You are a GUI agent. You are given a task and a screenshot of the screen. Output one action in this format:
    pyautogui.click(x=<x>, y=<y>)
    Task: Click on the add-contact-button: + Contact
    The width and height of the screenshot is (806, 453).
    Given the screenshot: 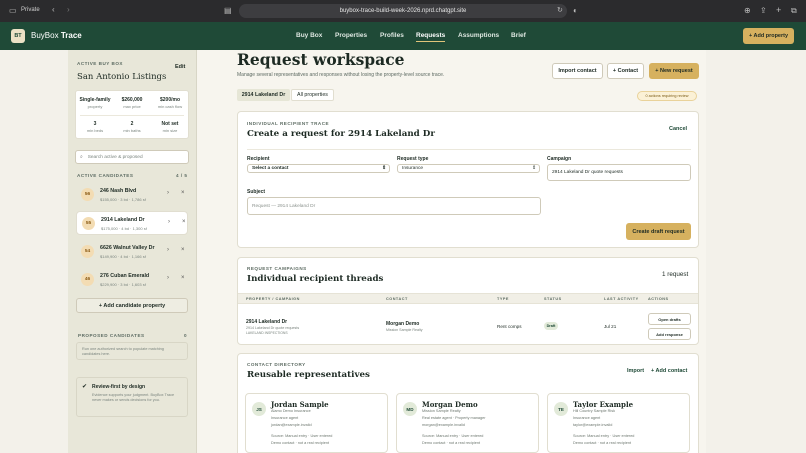 What is the action you would take?
    pyautogui.click(x=625, y=71)
    